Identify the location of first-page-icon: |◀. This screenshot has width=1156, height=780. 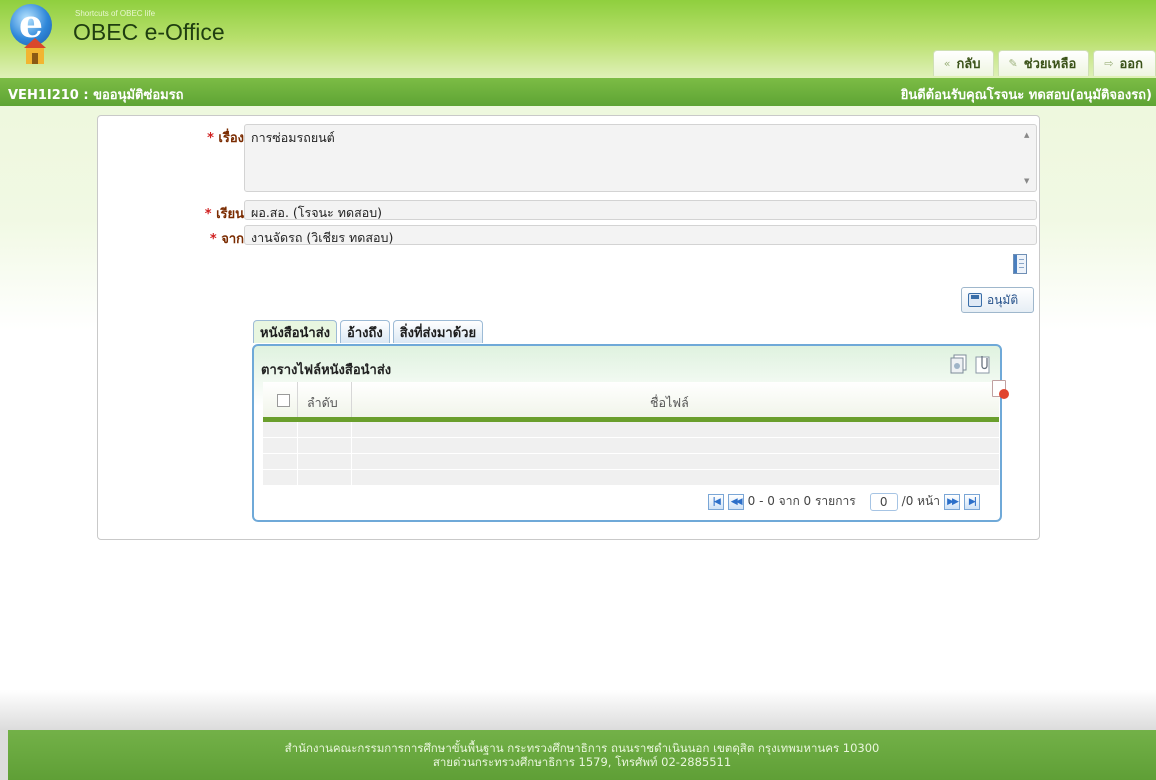
(715, 501).